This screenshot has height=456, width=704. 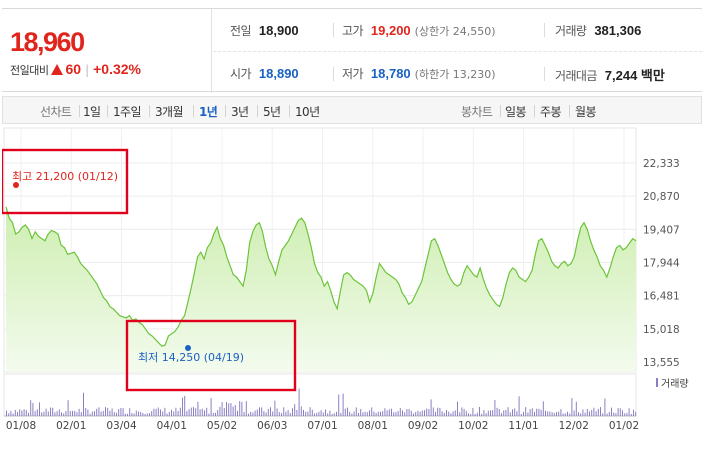 What do you see at coordinates (515, 111) in the screenshot?
I see `tab-daily: 일봉` at bounding box center [515, 111].